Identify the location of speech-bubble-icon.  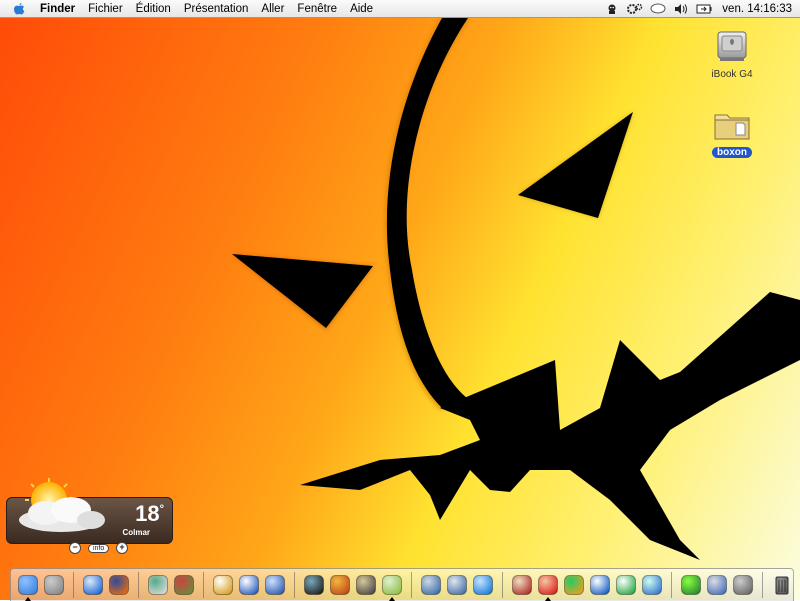
(658, 9).